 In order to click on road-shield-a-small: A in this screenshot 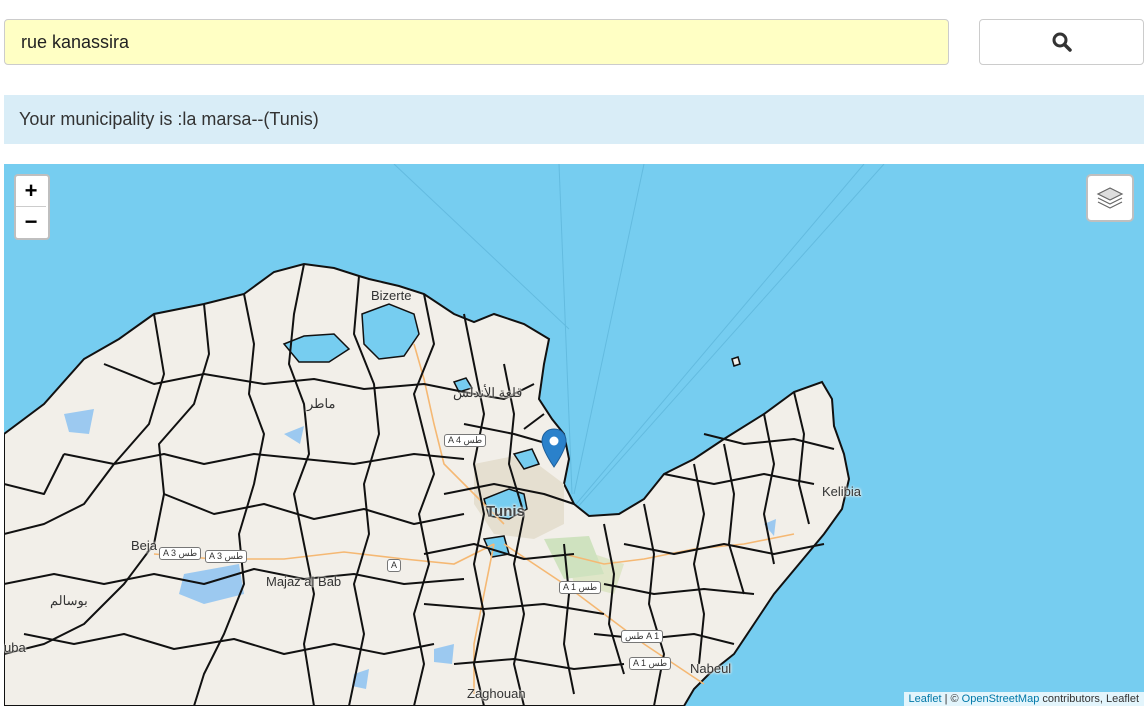, I will do `click(394, 565)`.